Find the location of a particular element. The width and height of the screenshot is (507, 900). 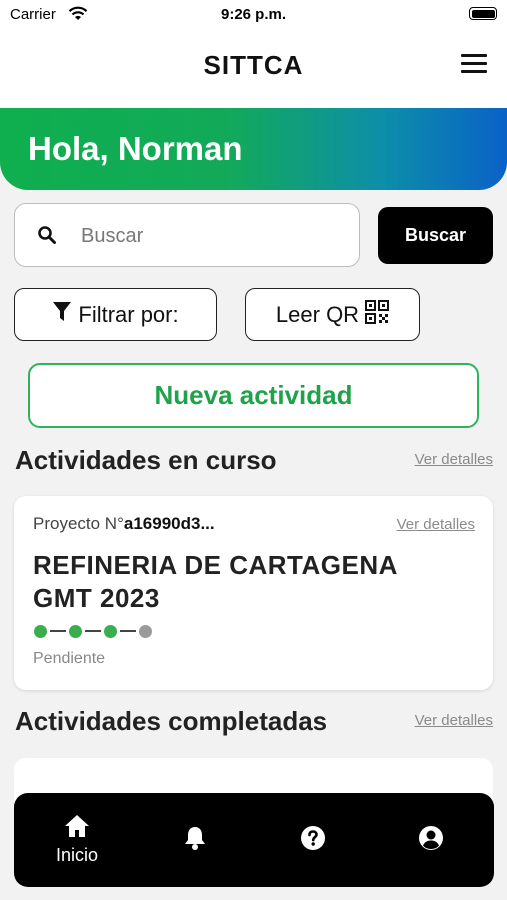

search-button: Buscar is located at coordinates (435, 235).